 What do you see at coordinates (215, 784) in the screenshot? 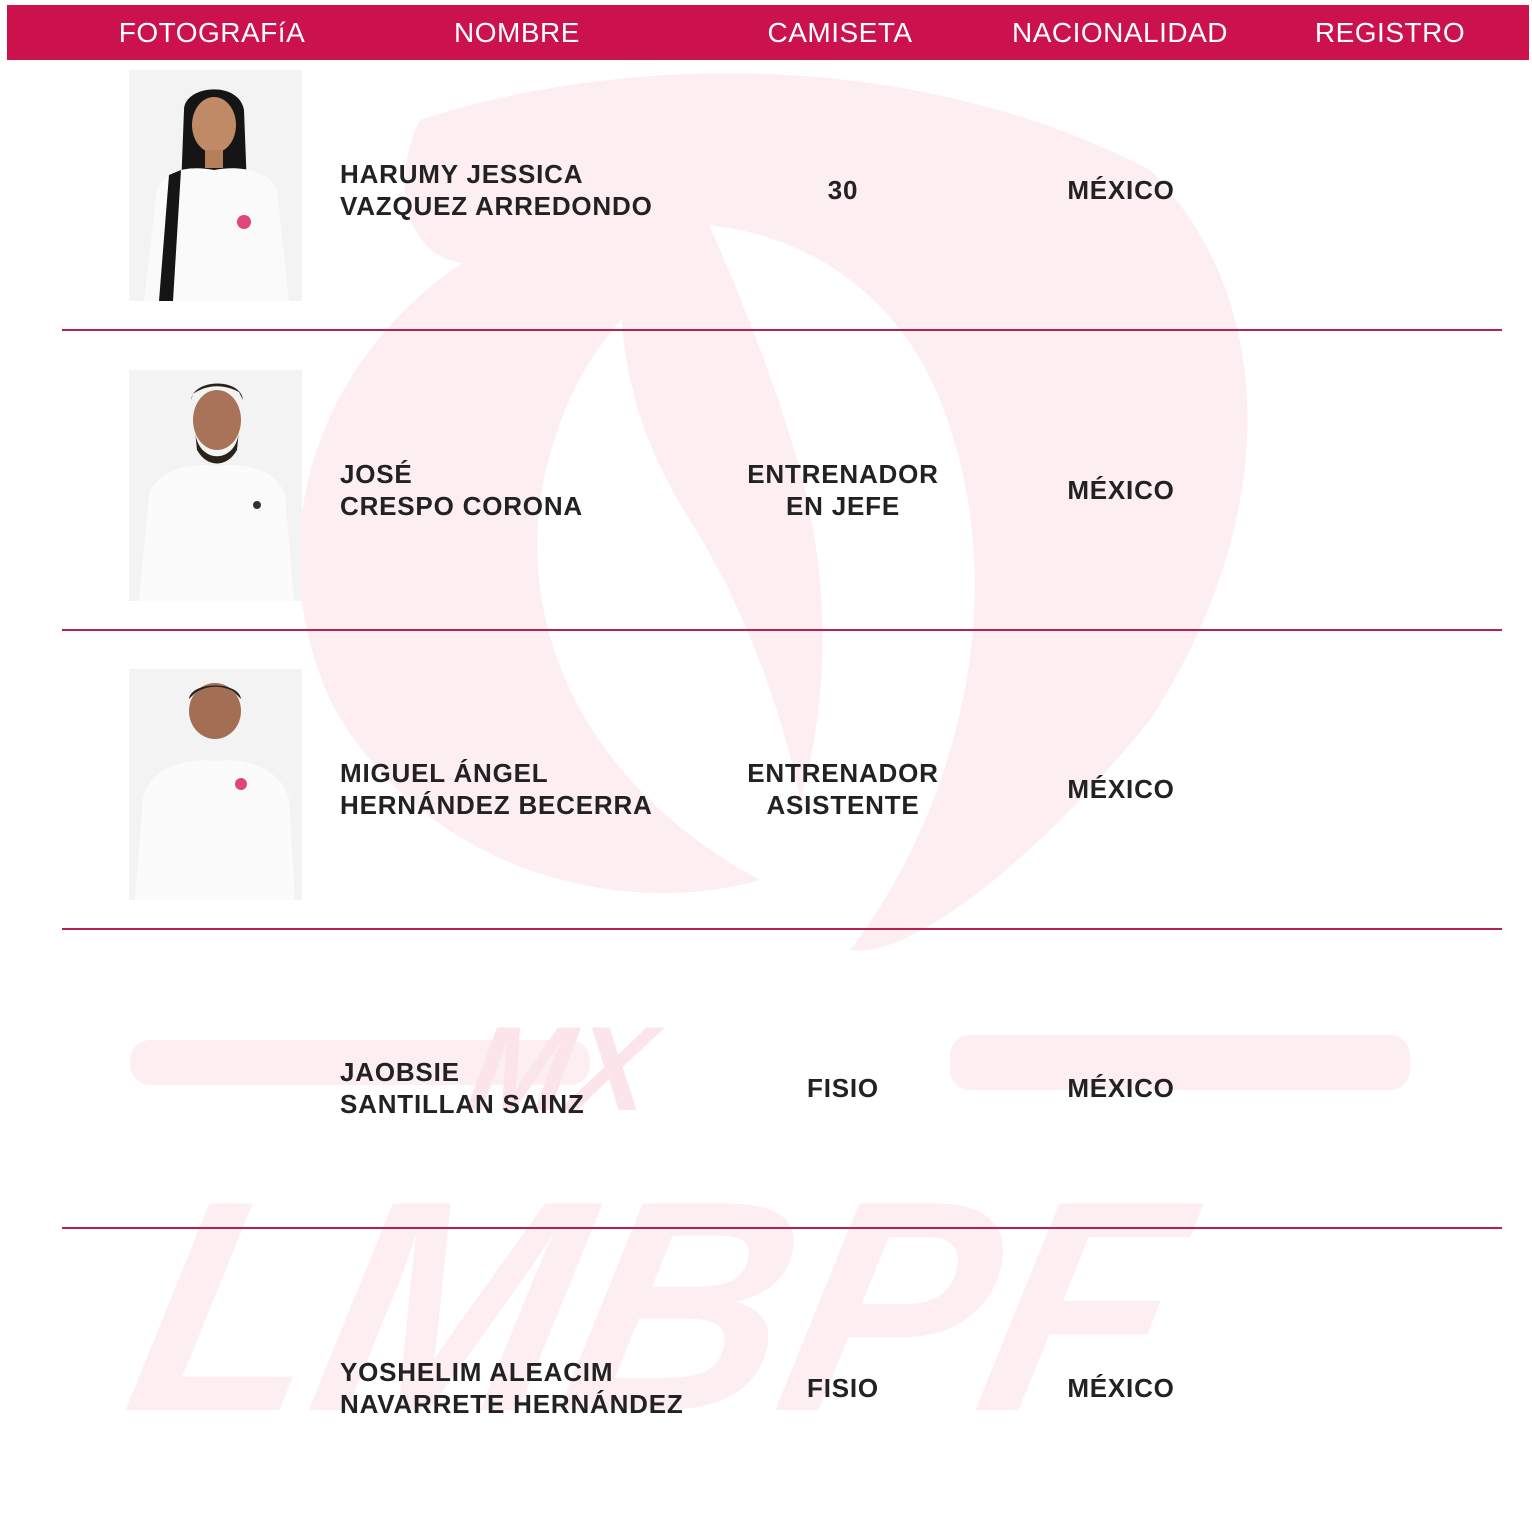
I see `assistant-photo` at bounding box center [215, 784].